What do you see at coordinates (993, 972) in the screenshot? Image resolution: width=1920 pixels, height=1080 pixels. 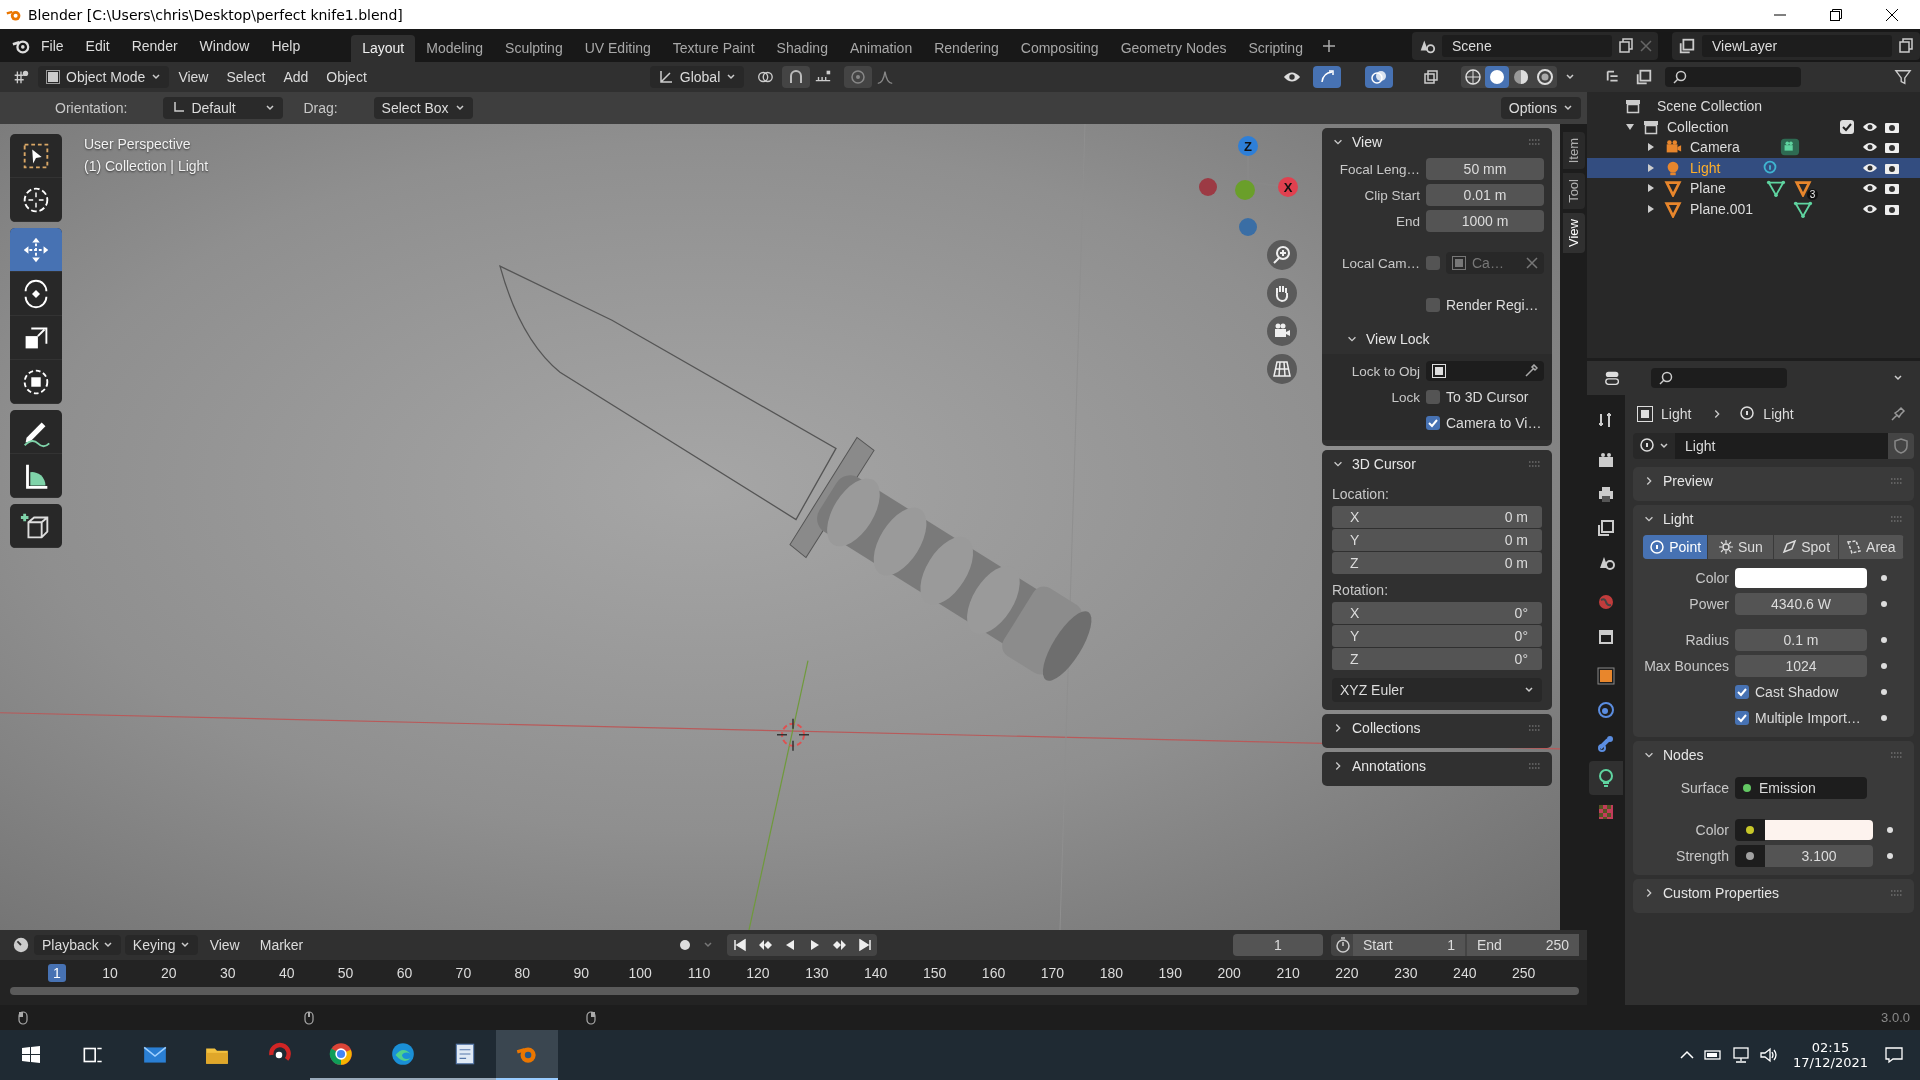 I see `frame-number: 160` at bounding box center [993, 972].